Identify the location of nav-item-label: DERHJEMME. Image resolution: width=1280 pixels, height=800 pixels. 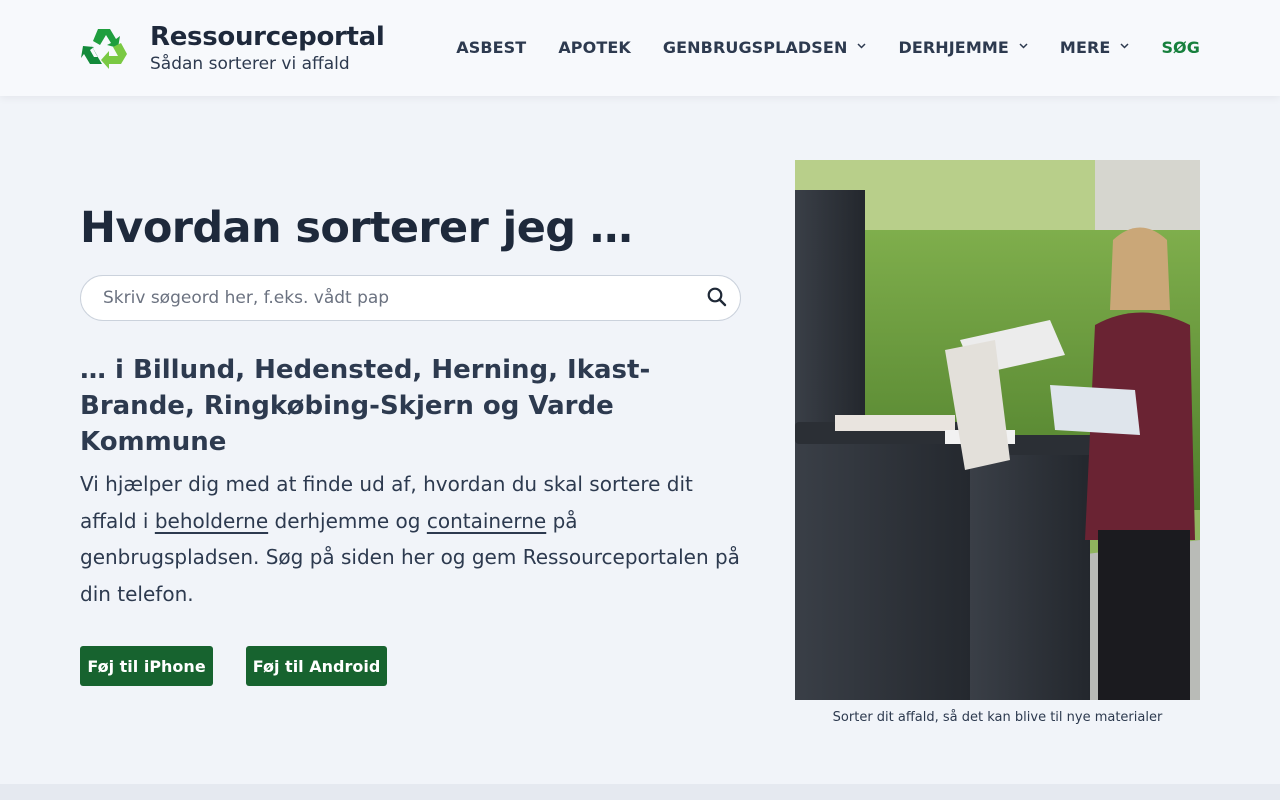
(953, 47).